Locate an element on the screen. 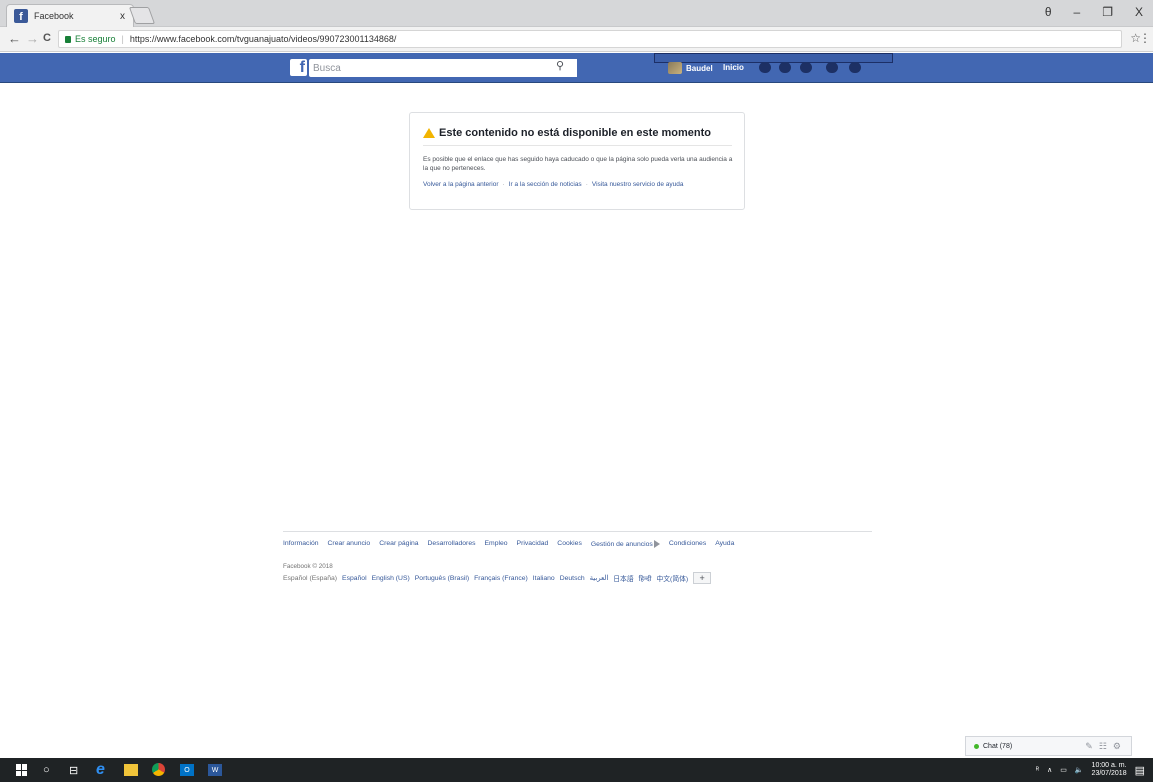 The image size is (1153, 782). avatar is located at coordinates (675, 68).